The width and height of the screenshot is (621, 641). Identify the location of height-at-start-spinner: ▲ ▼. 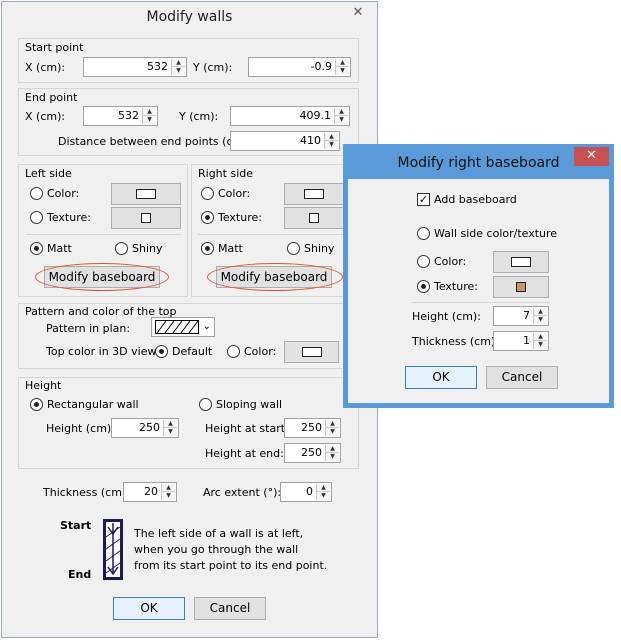
(332, 428).